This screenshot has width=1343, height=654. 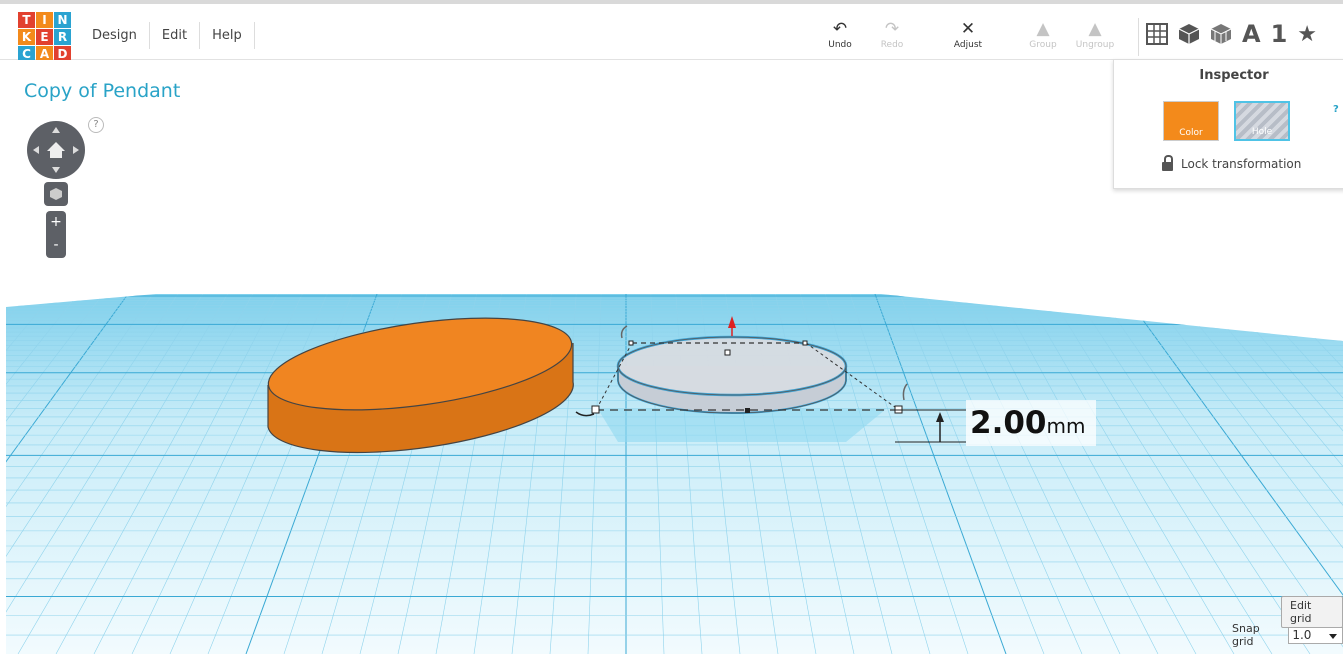 What do you see at coordinates (26, 37) in the screenshot?
I see `logo-letter: K` at bounding box center [26, 37].